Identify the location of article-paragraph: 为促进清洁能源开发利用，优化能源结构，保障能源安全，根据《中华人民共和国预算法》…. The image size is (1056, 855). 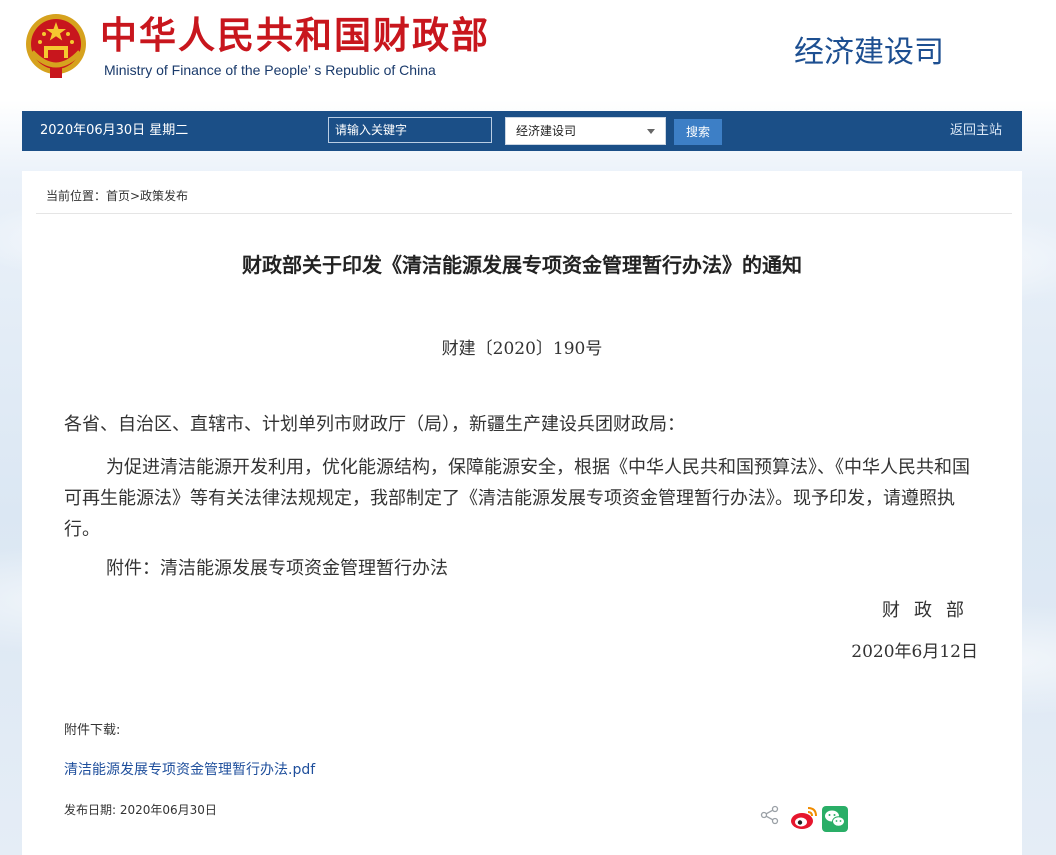
(517, 498).